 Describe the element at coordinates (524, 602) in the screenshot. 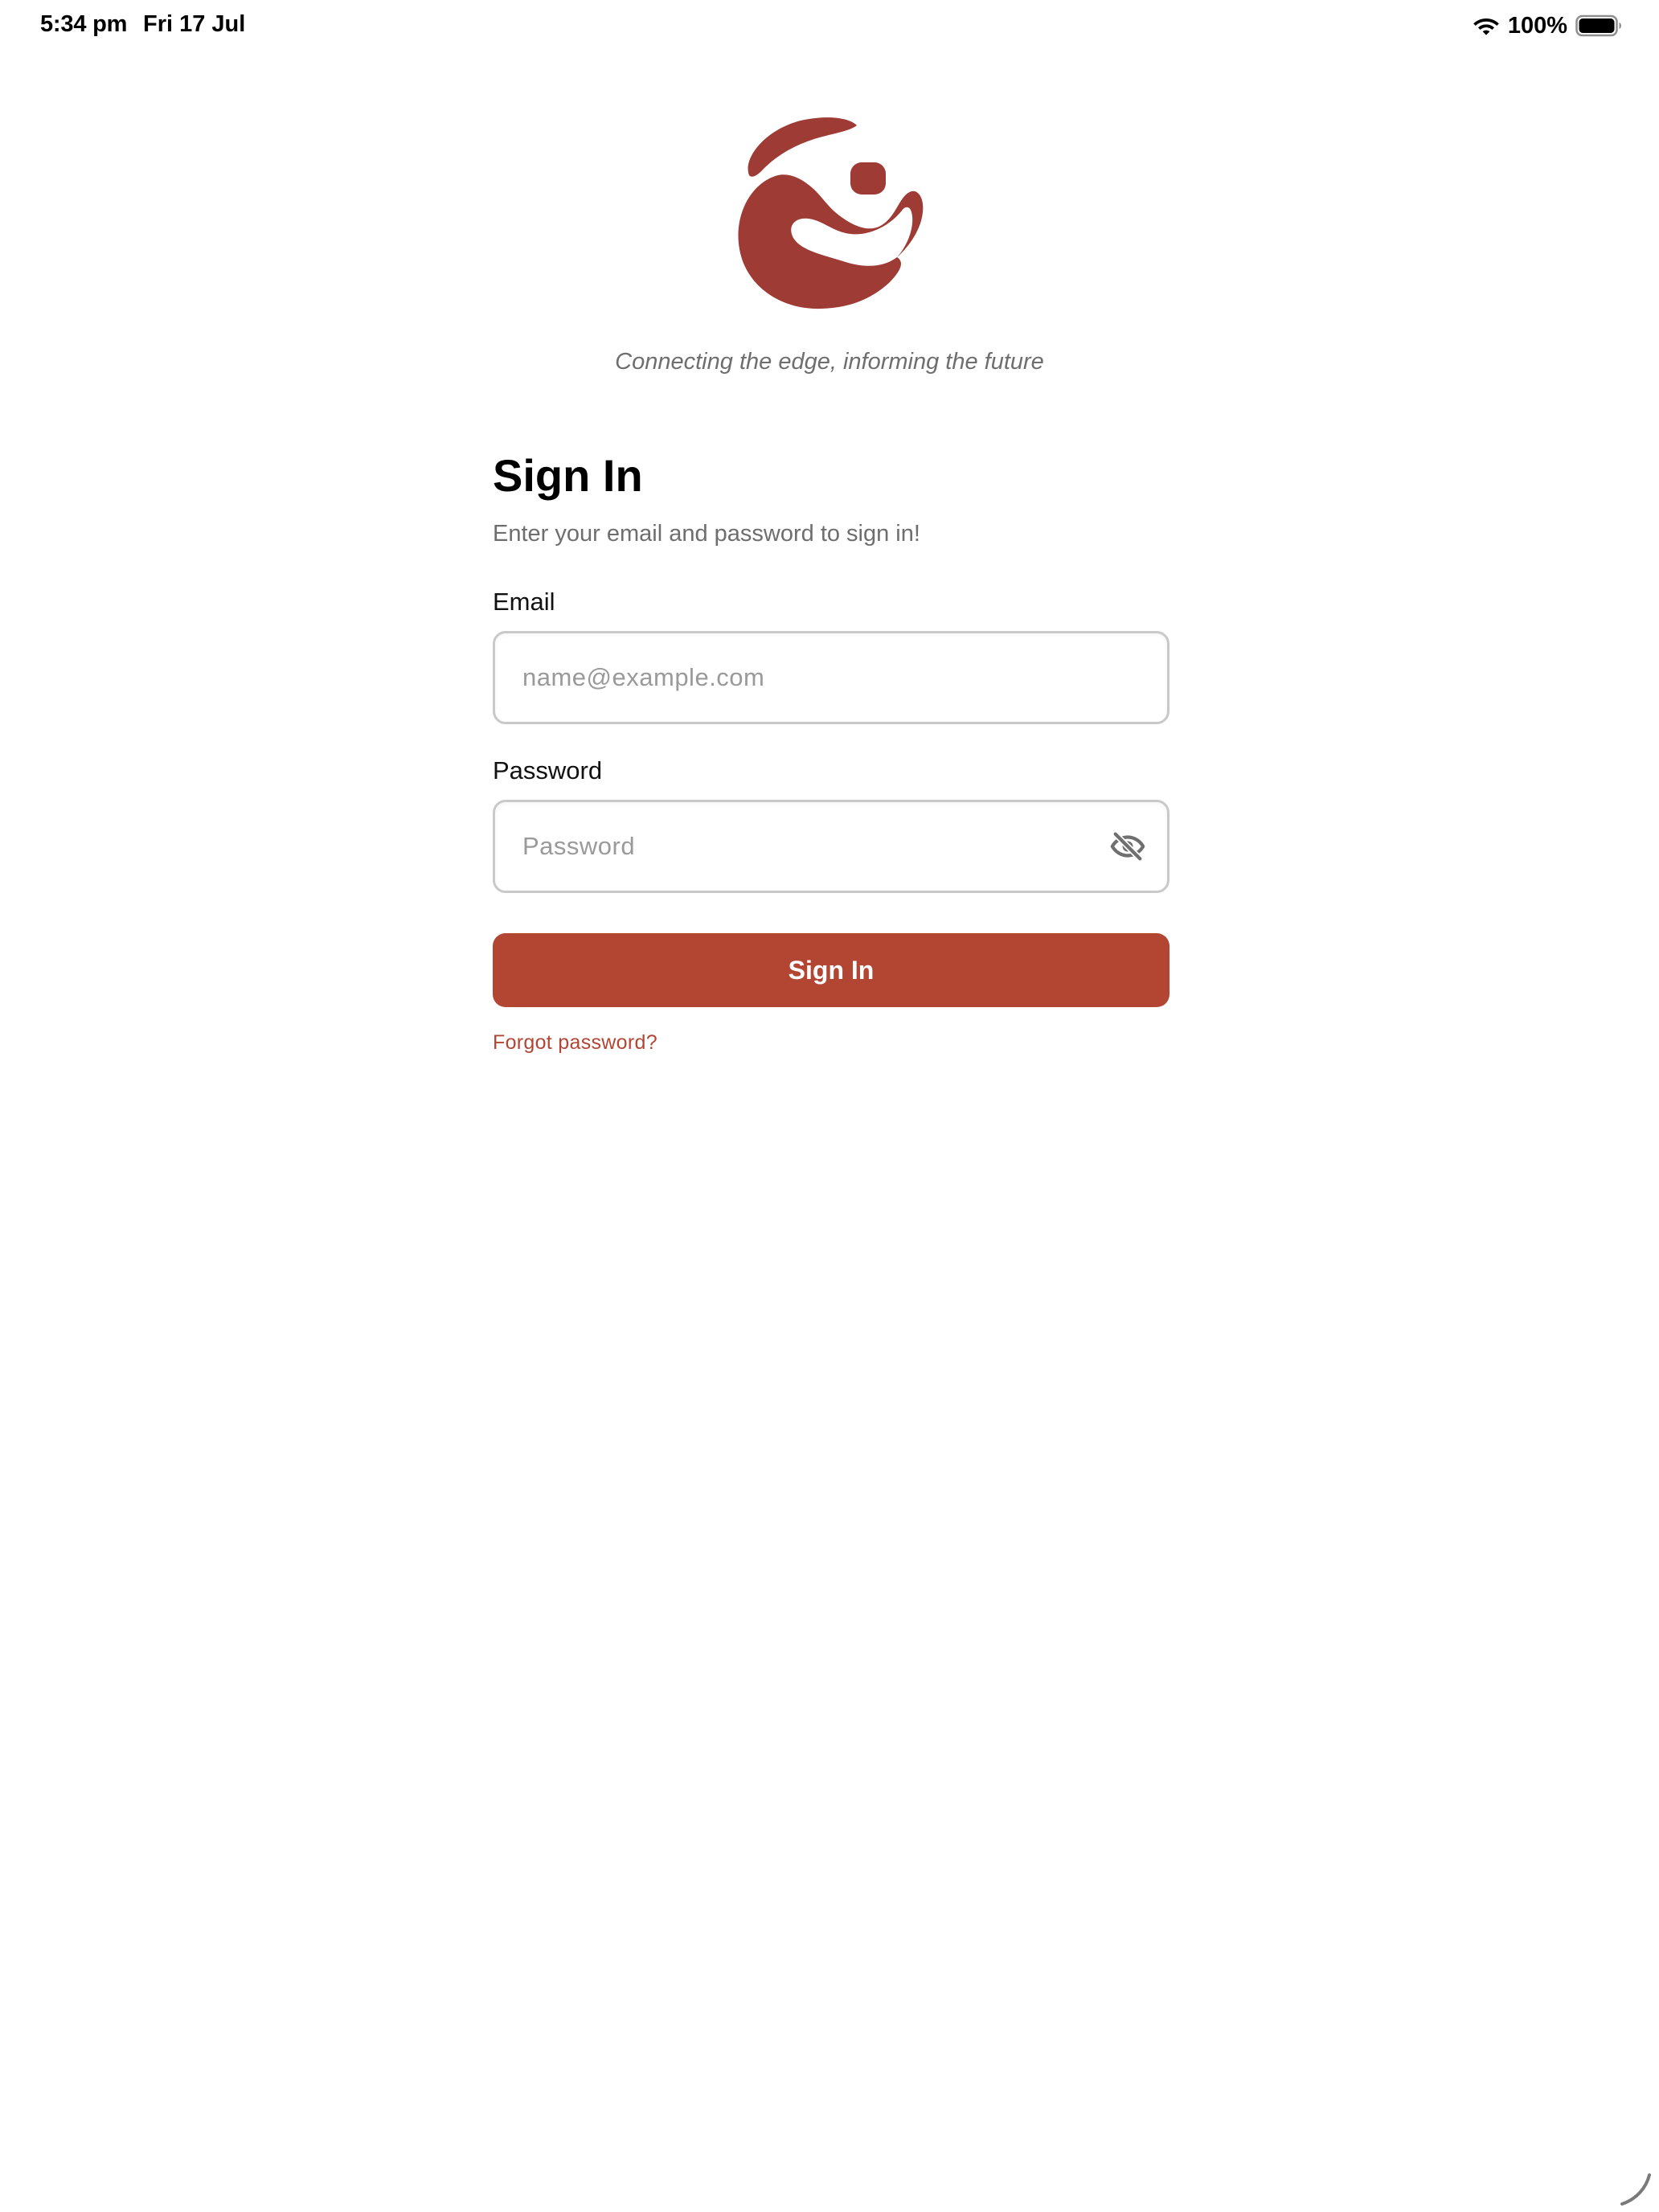

I see `email-label: Email` at that location.